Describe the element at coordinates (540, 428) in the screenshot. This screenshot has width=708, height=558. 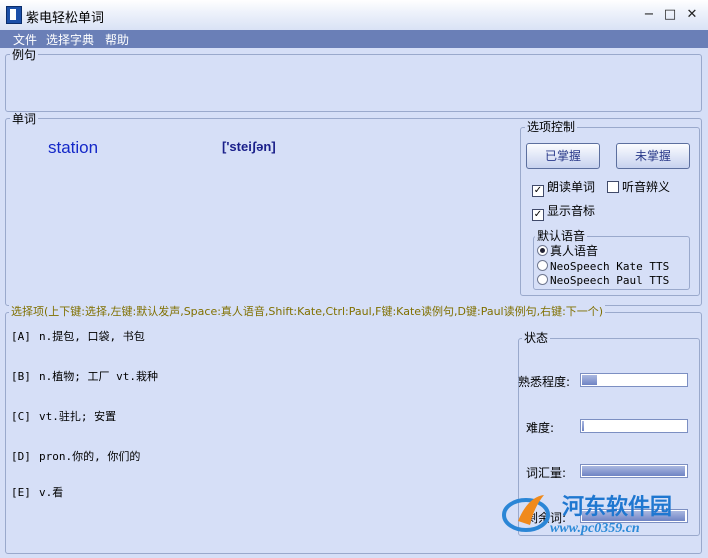
I see `difficulty-label: 难度:` at that location.